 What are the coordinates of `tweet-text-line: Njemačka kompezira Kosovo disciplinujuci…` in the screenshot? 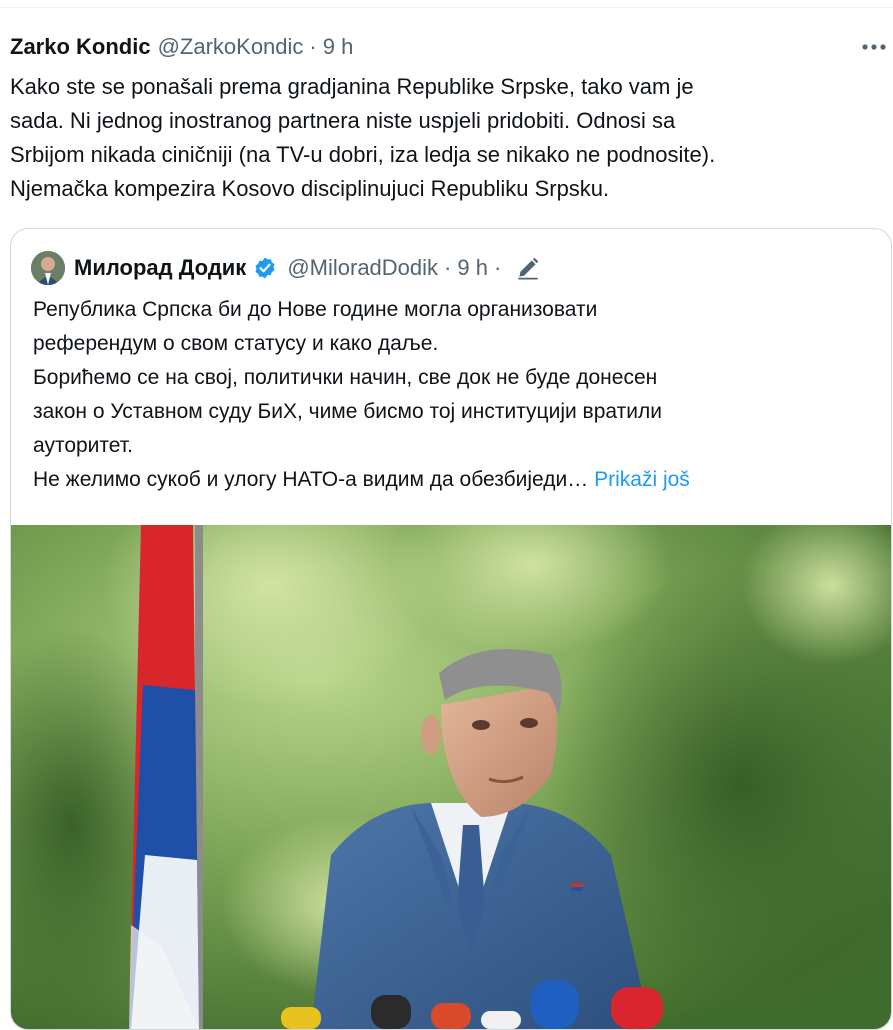 It's located at (310, 188).